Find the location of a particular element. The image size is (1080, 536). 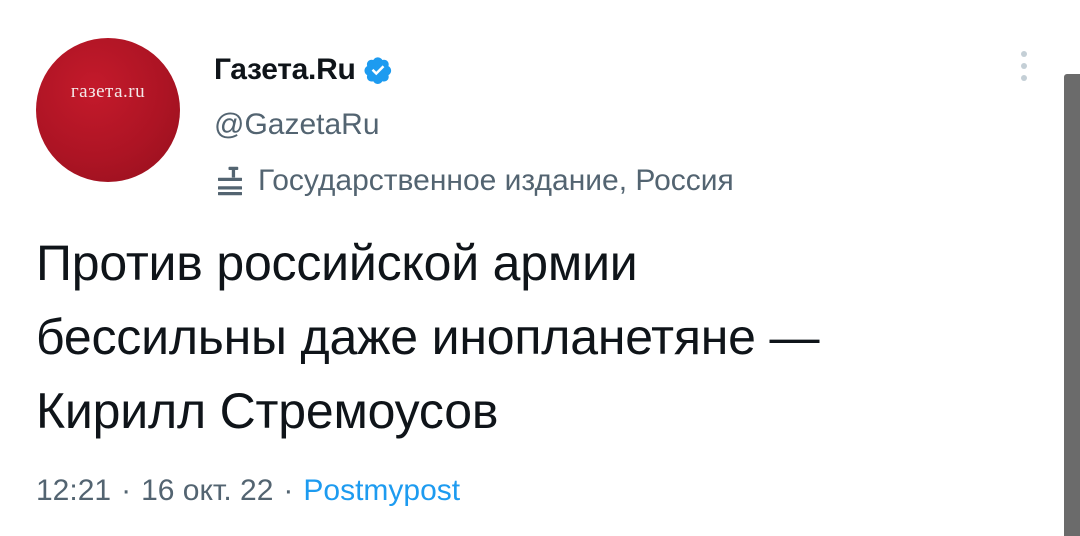

tweet-source-link: Postmypost is located at coordinates (381, 491).